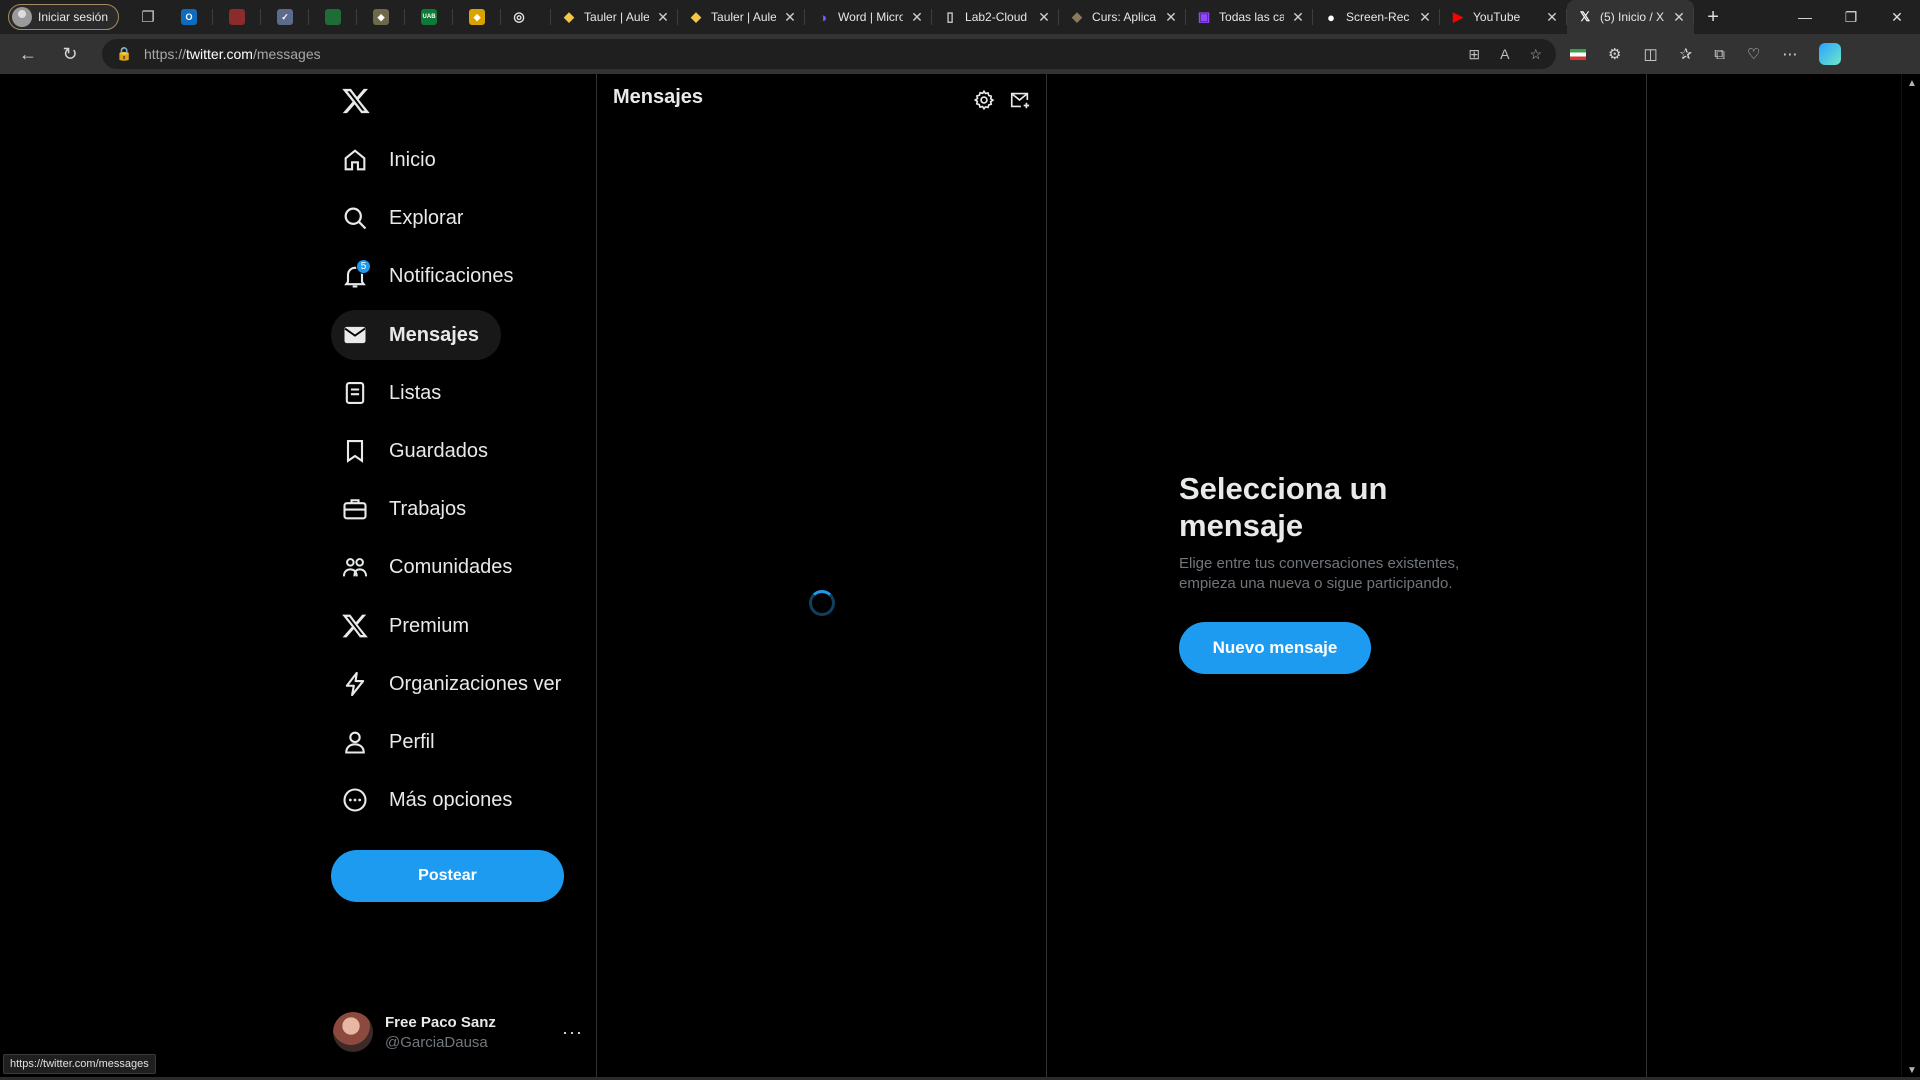 The width and height of the screenshot is (1920, 1080). I want to click on status-bar-url: https://twitter.com/messages, so click(79, 1064).